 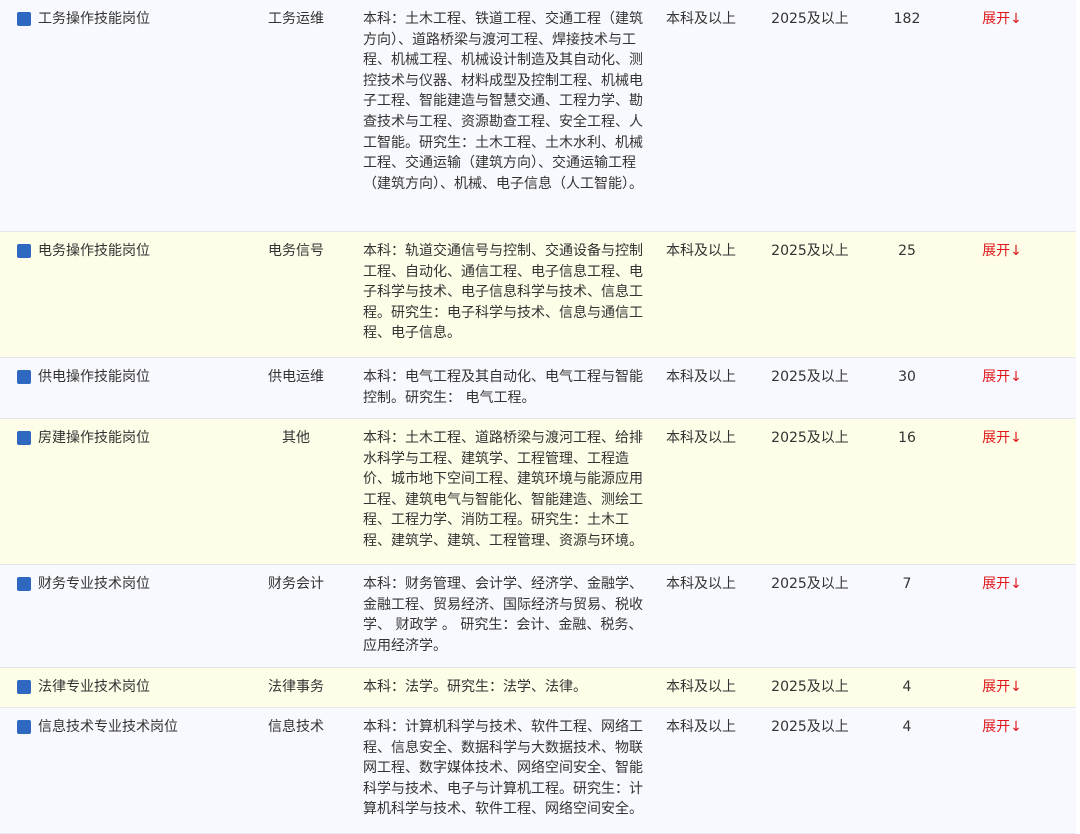 I want to click on position-name-cell: 财务专业技术岗位, so click(x=115, y=580).